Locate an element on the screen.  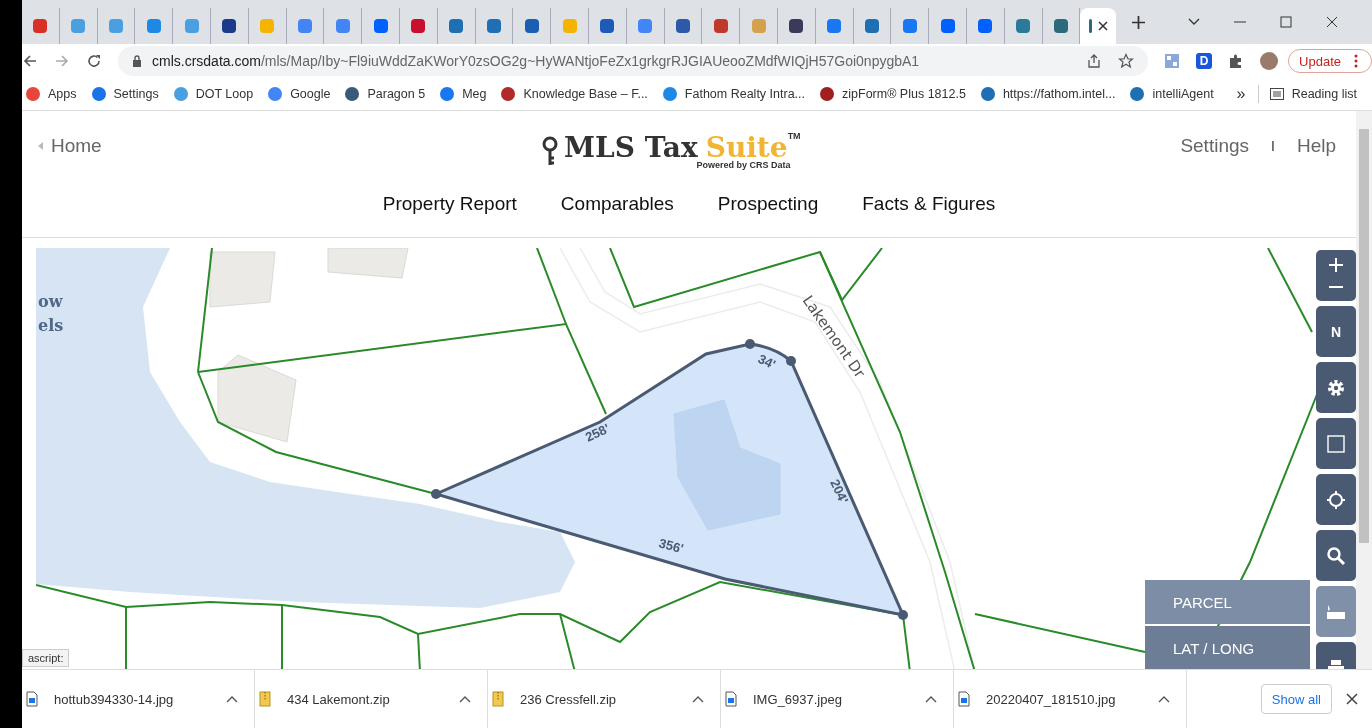
file-name: 236 Cressfell.zip is located at coordinates (568, 699).